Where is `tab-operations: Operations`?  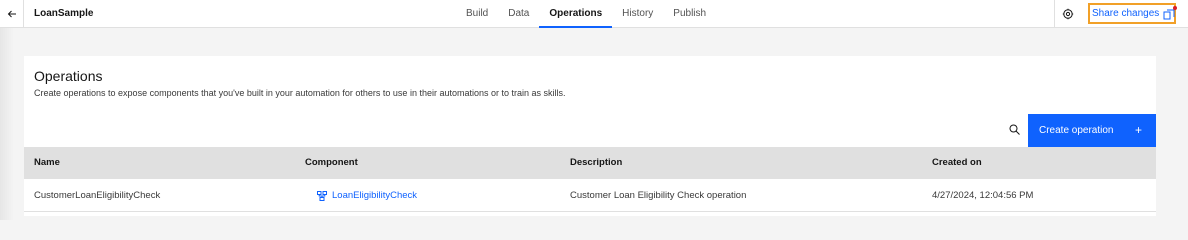
tab-operations: Operations is located at coordinates (575, 14).